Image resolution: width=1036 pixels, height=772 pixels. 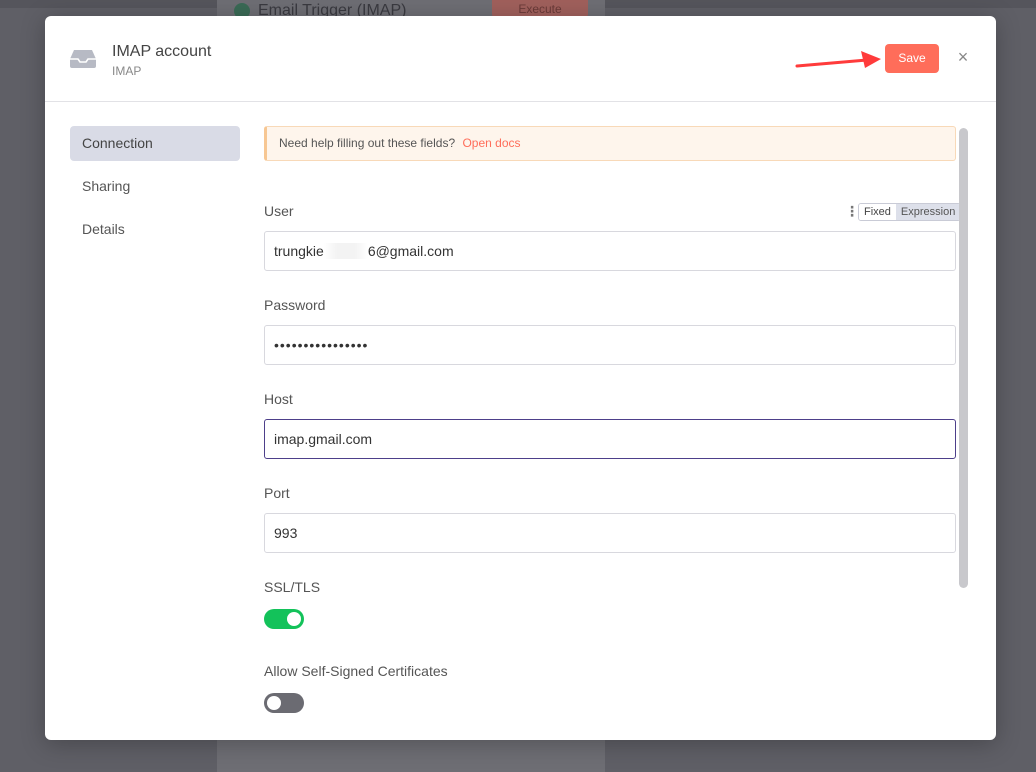 What do you see at coordinates (292, 587) in the screenshot?
I see `ssl-label: SSL/TLS` at bounding box center [292, 587].